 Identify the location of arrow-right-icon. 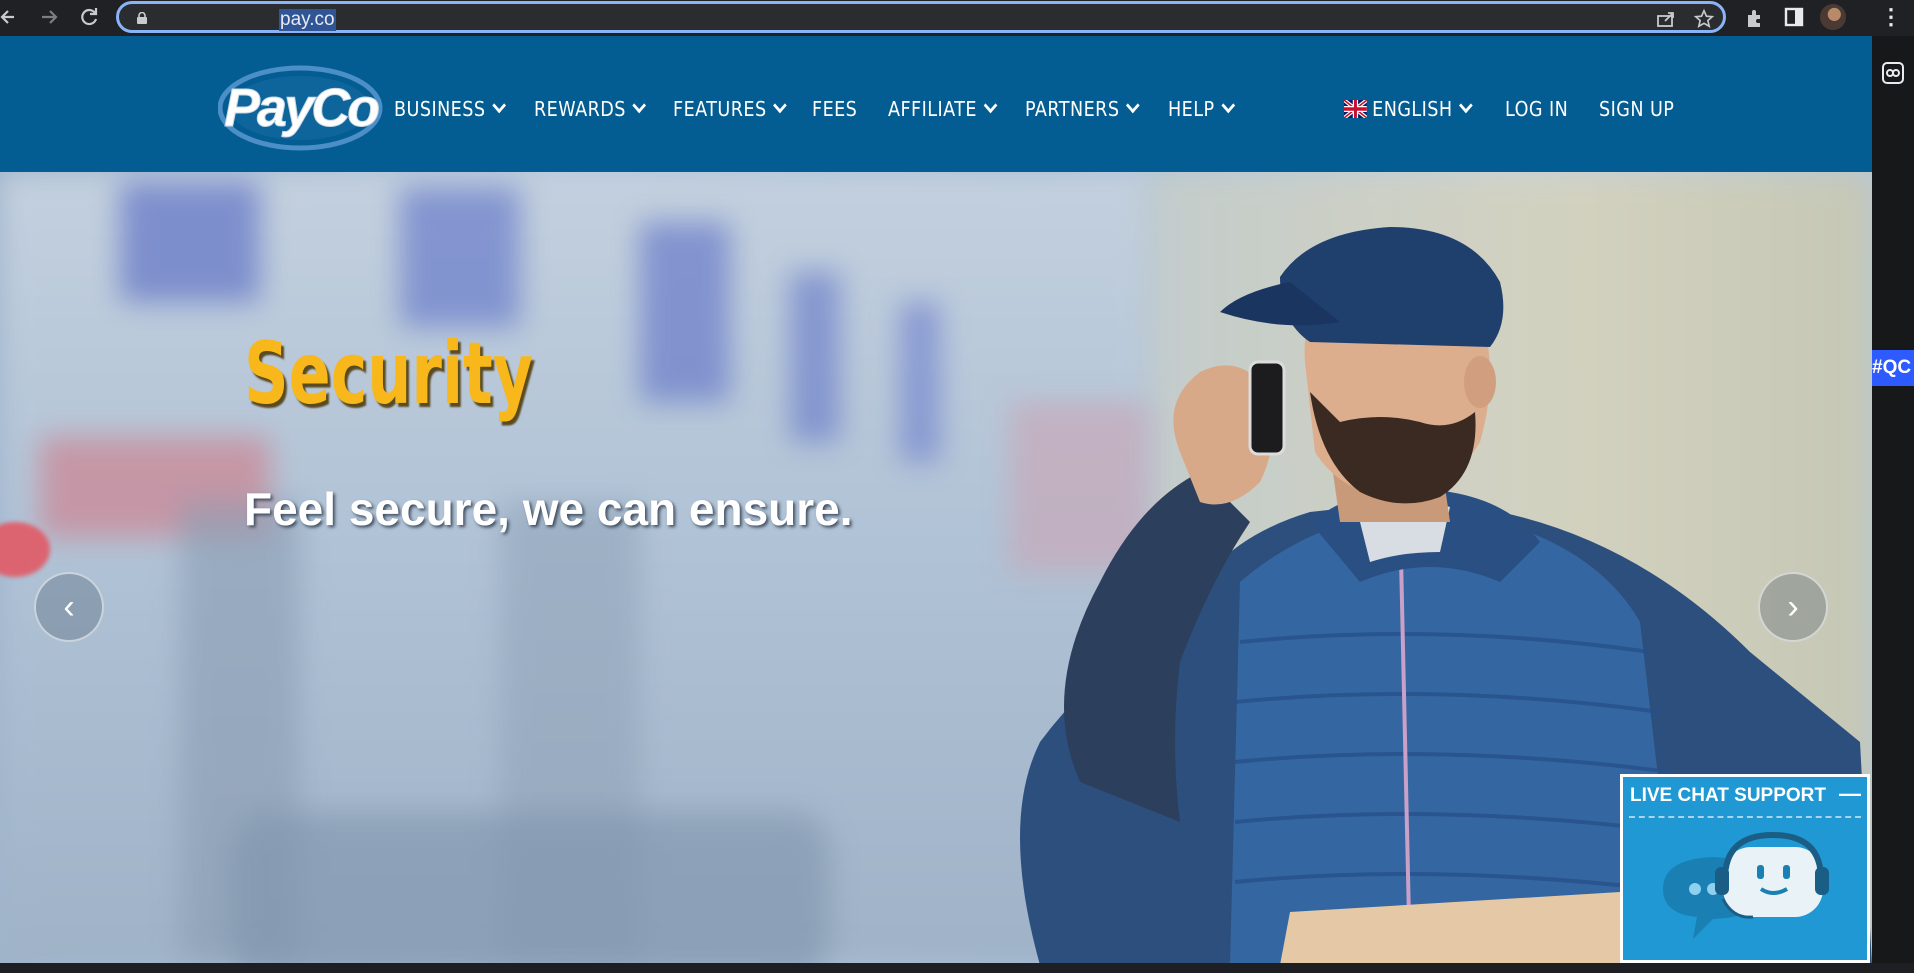
(50, 17).